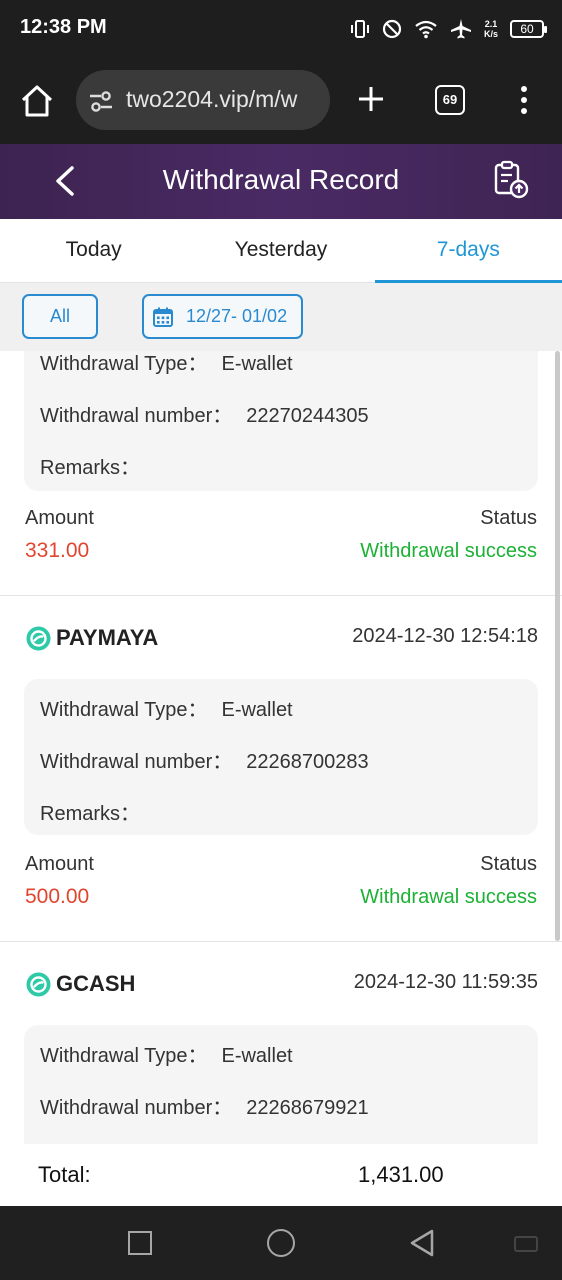 This screenshot has width=562, height=1280. Describe the element at coordinates (211, 99) in the screenshot. I see `url-text: two2204.vip/m/w` at that location.